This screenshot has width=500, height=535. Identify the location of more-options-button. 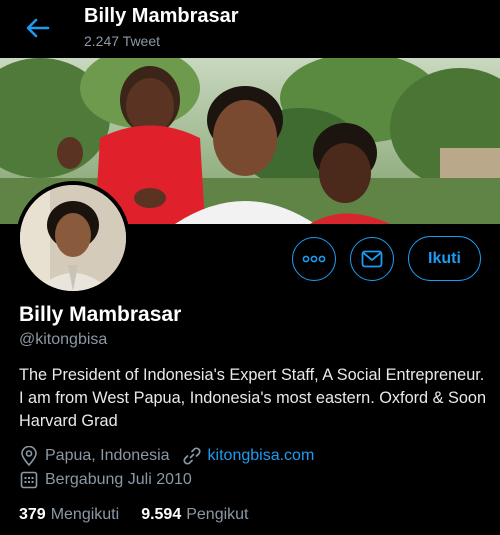
(314, 259).